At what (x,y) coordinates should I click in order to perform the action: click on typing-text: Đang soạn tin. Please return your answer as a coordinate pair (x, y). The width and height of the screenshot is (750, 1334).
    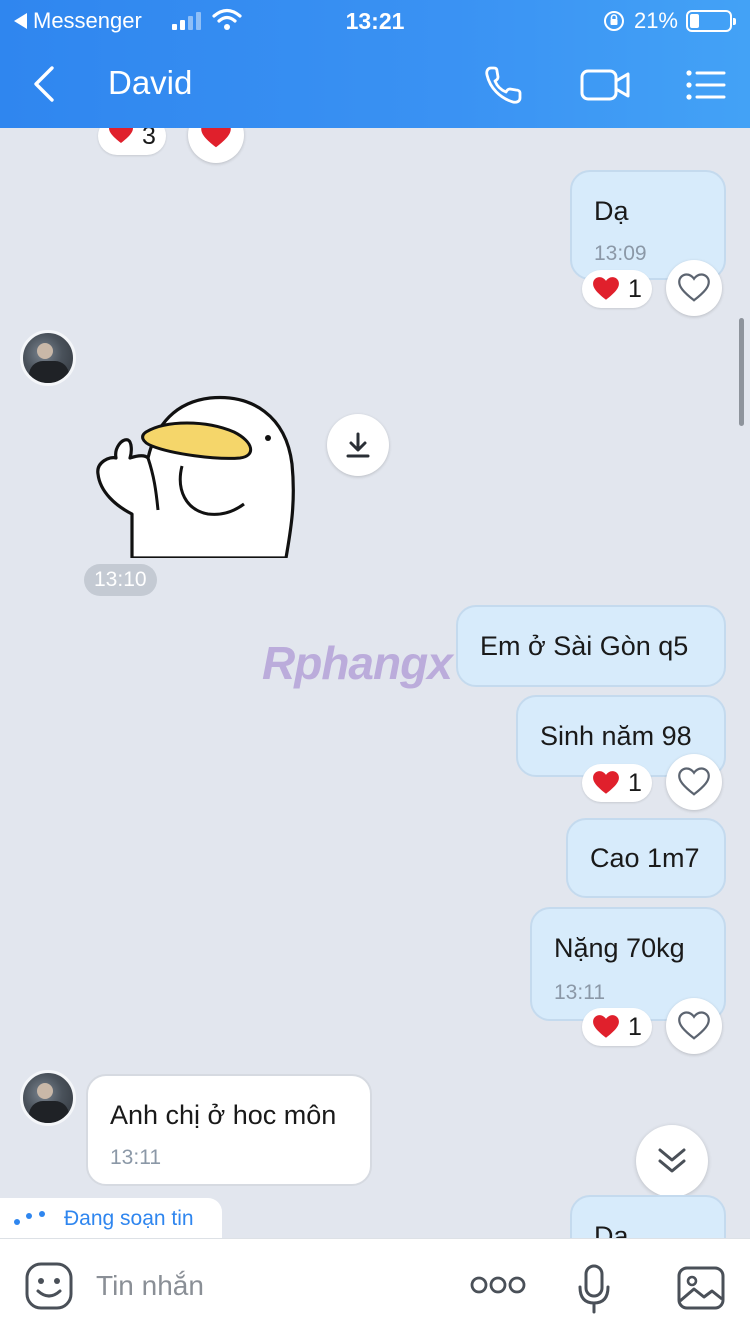
    Looking at the image, I should click on (129, 1218).